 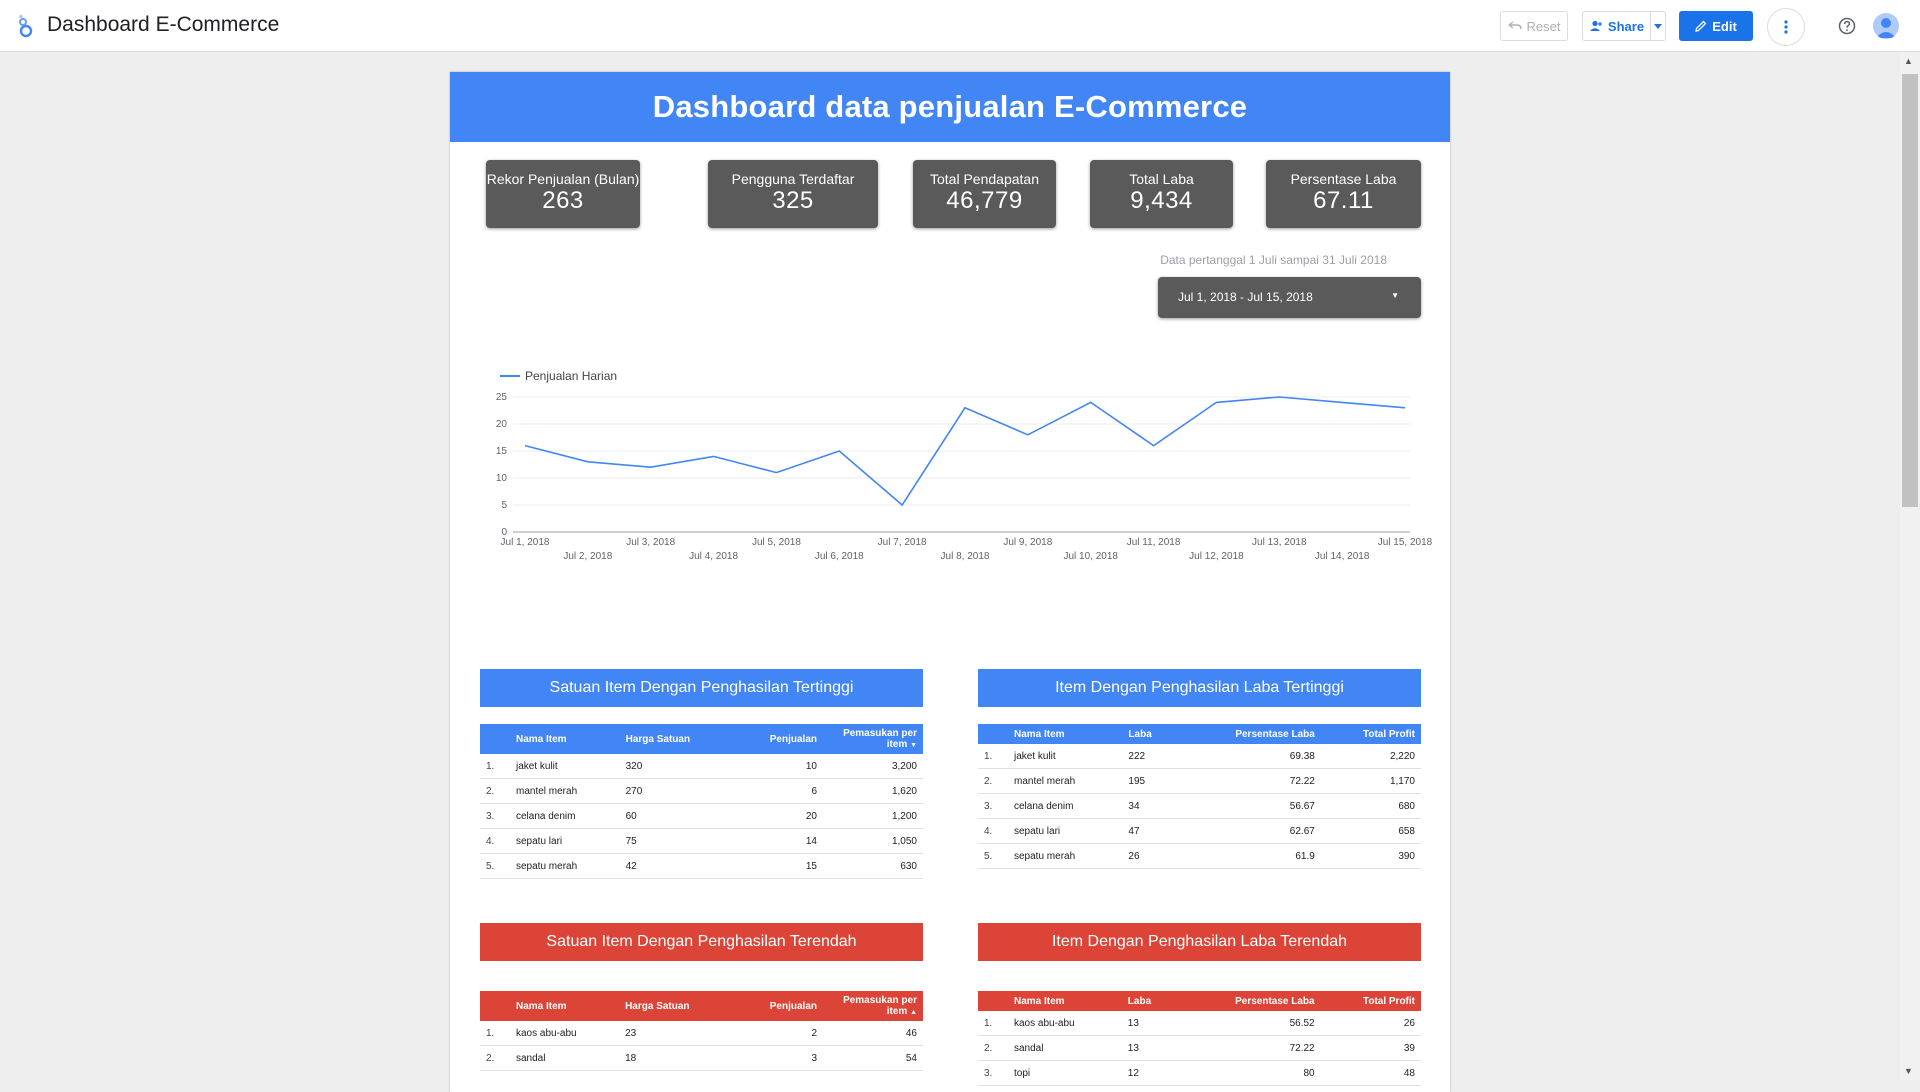 I want to click on cell-nama-item: mantel merah, so click(x=565, y=791).